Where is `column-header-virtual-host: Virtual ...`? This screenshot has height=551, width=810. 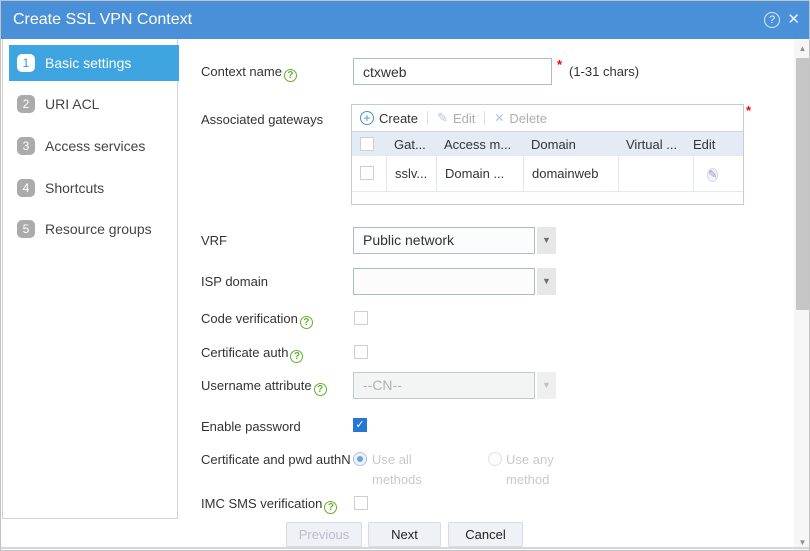 column-header-virtual-host: Virtual ... is located at coordinates (655, 144).